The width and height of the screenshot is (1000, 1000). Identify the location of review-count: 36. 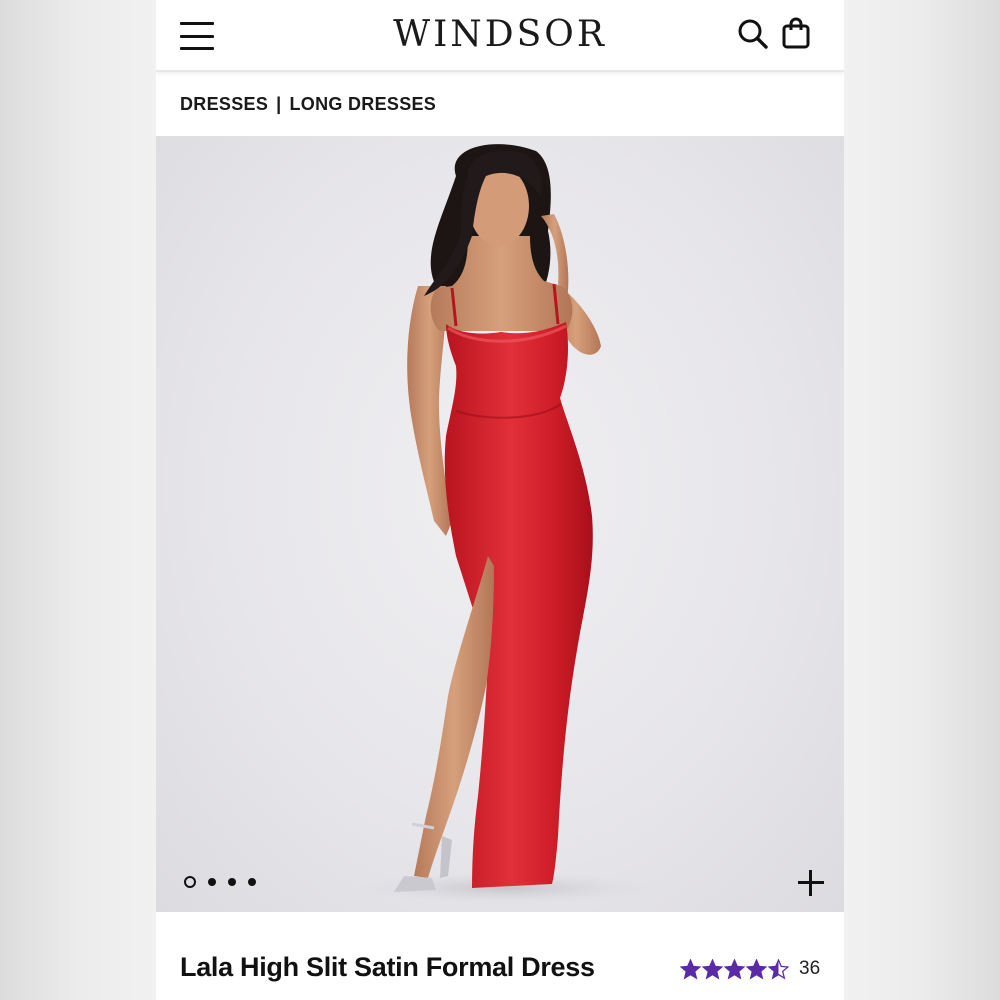
(809, 969).